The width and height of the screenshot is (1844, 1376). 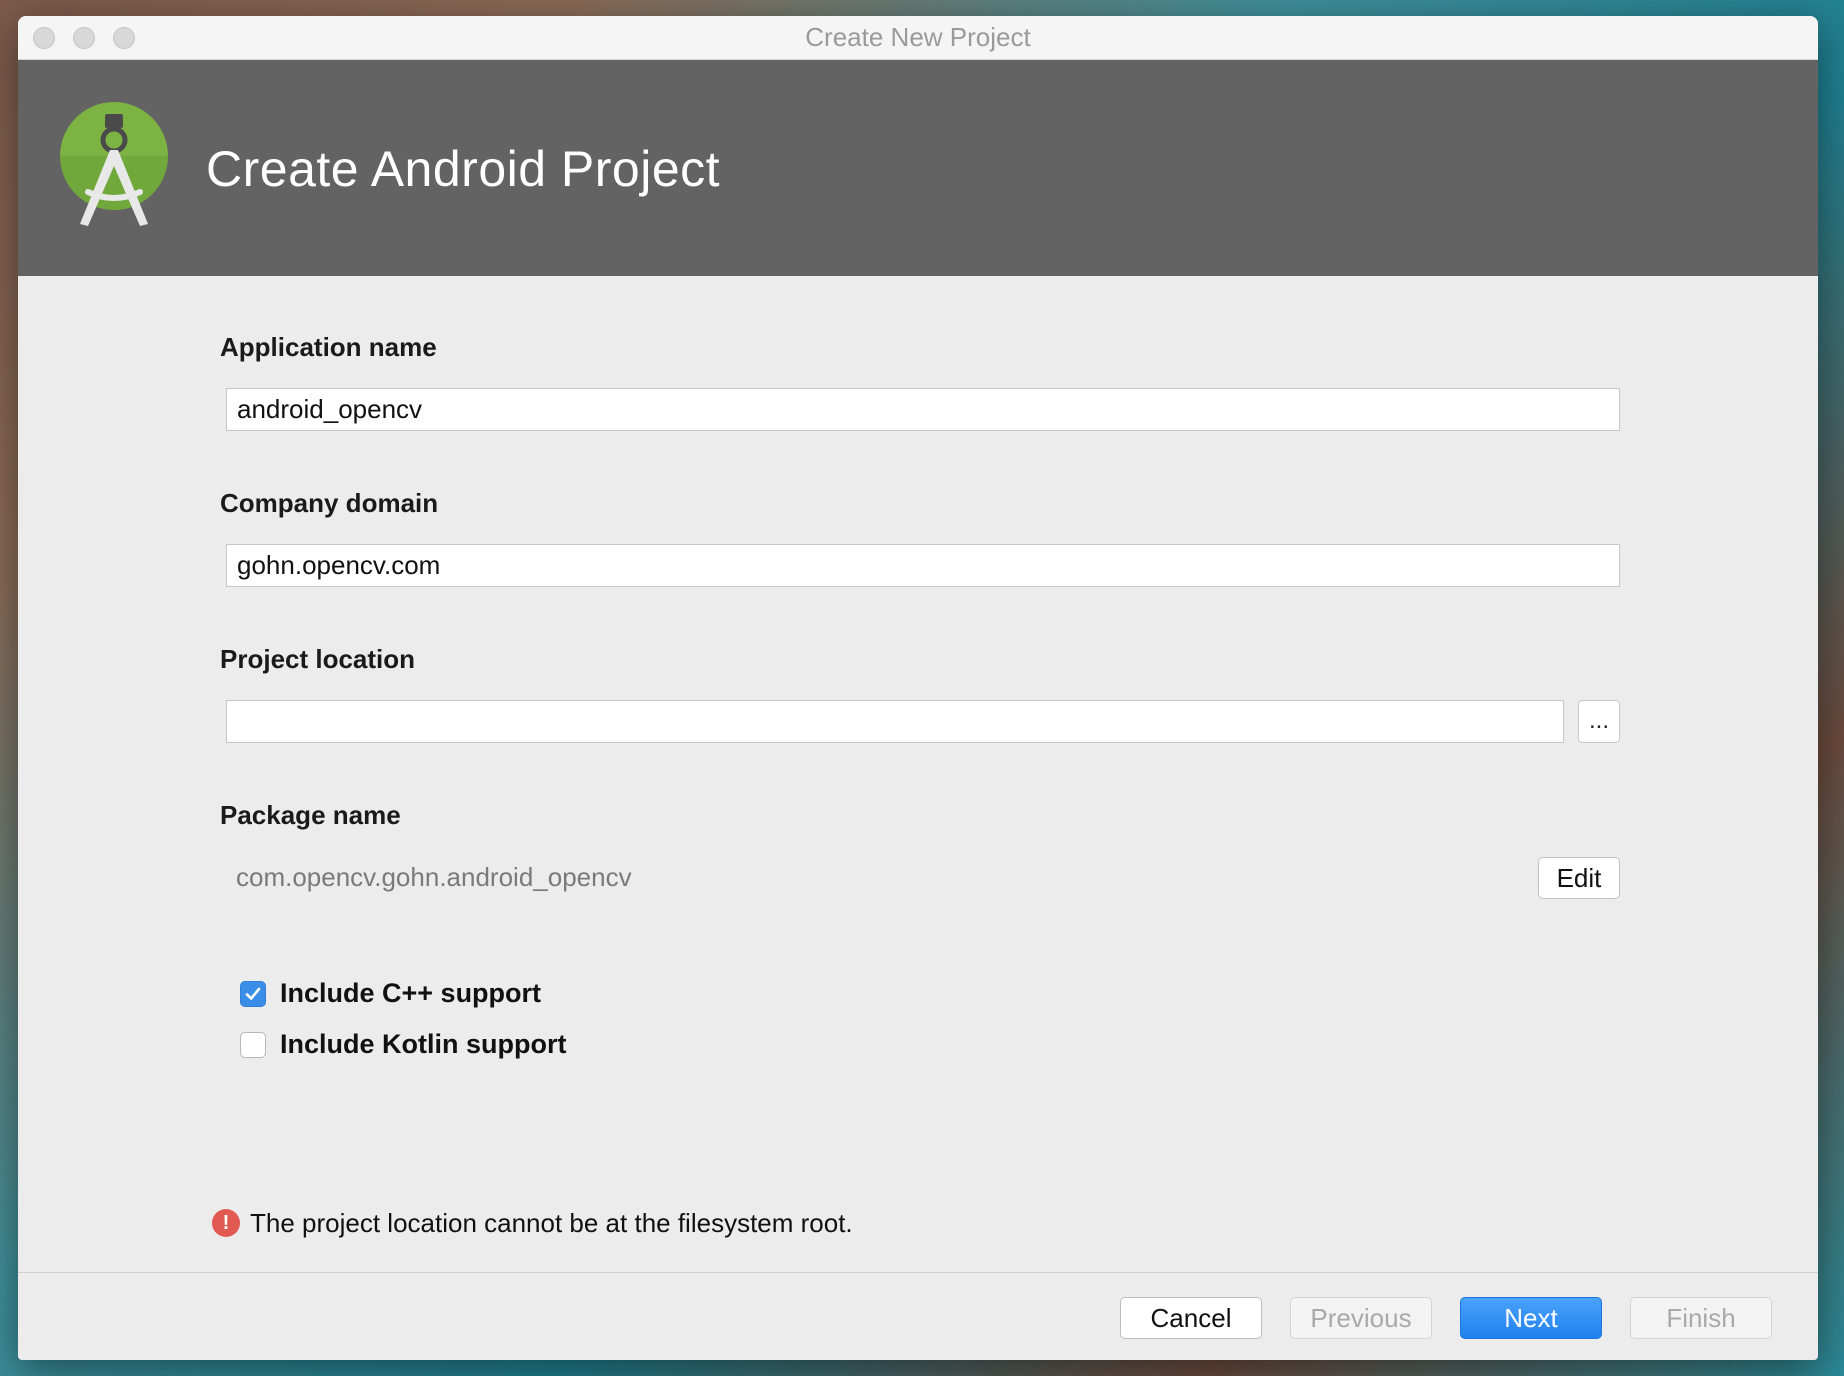 I want to click on finish-button: Finish, so click(x=1701, y=1318).